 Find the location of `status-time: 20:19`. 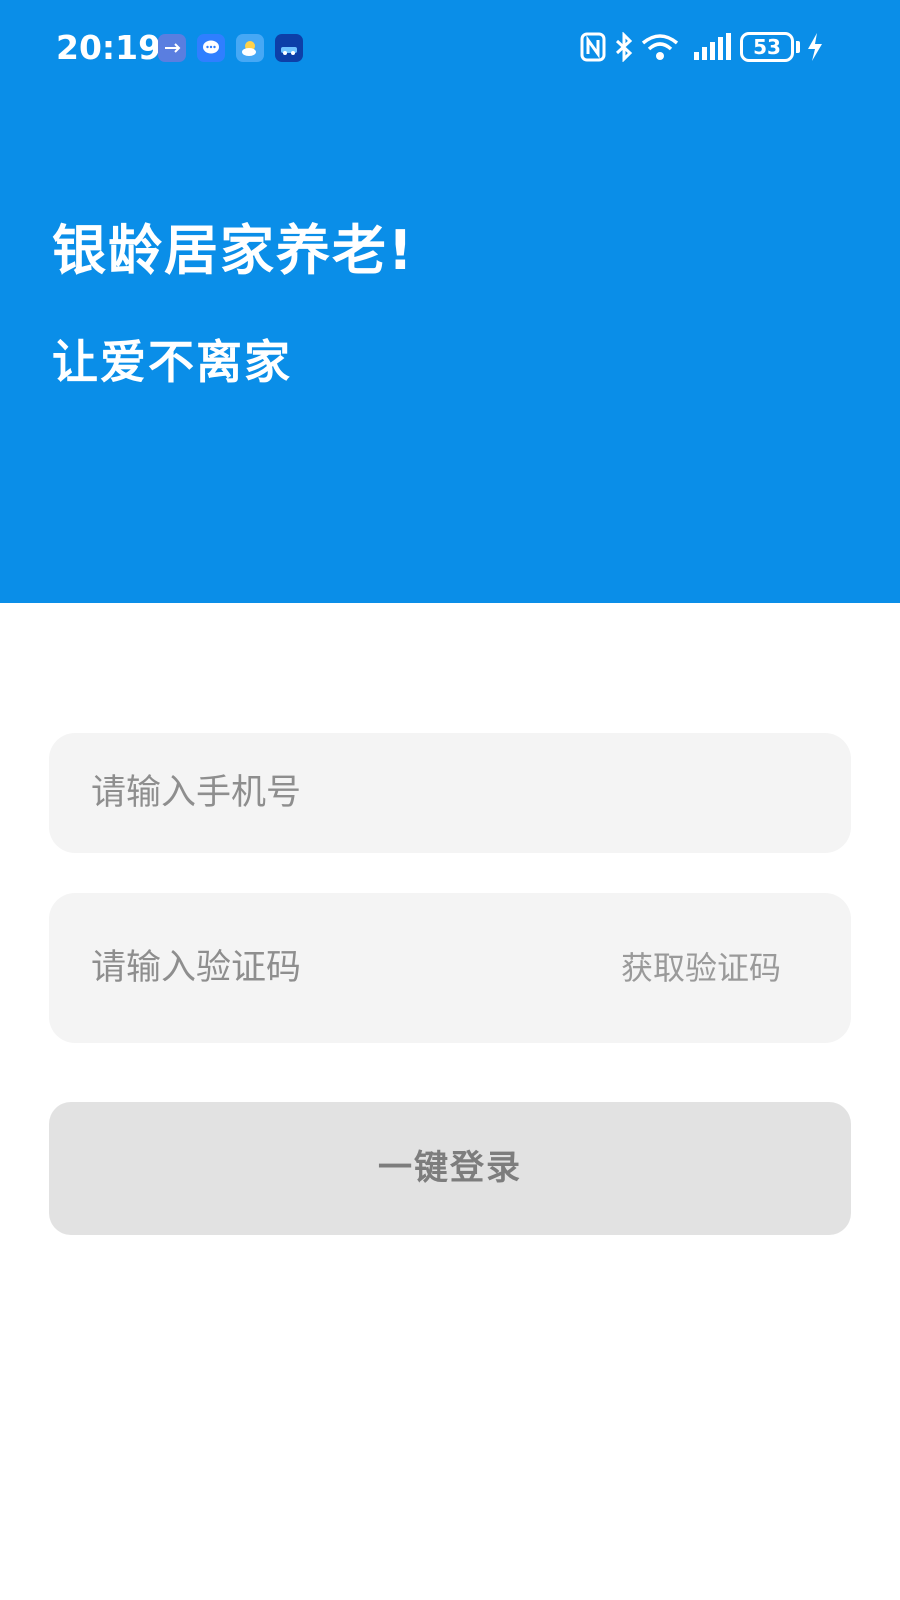

status-time: 20:19 is located at coordinates (109, 47).